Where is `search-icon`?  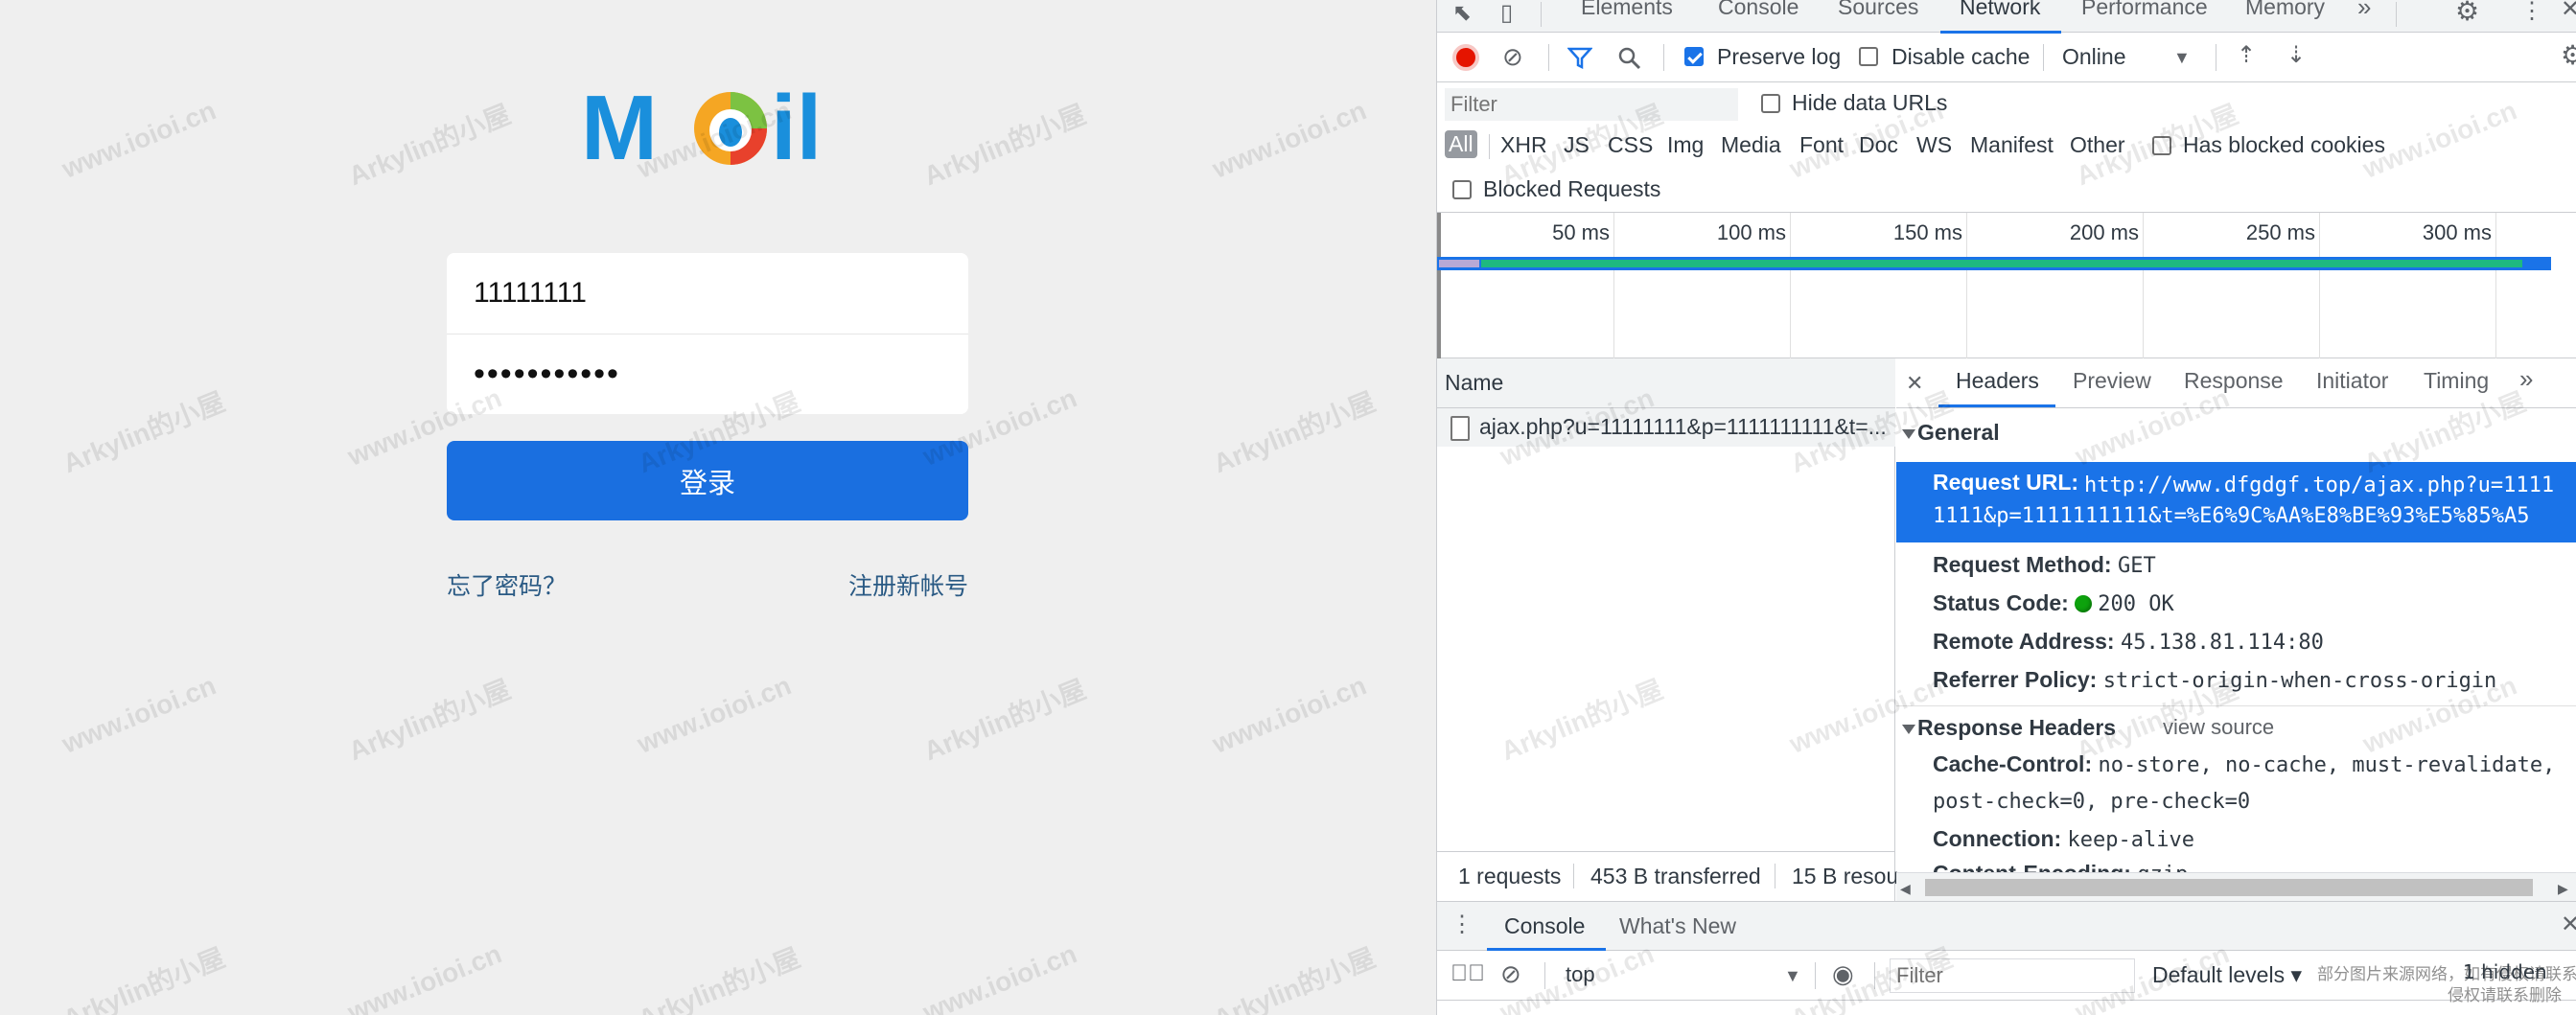
search-icon is located at coordinates (1630, 58).